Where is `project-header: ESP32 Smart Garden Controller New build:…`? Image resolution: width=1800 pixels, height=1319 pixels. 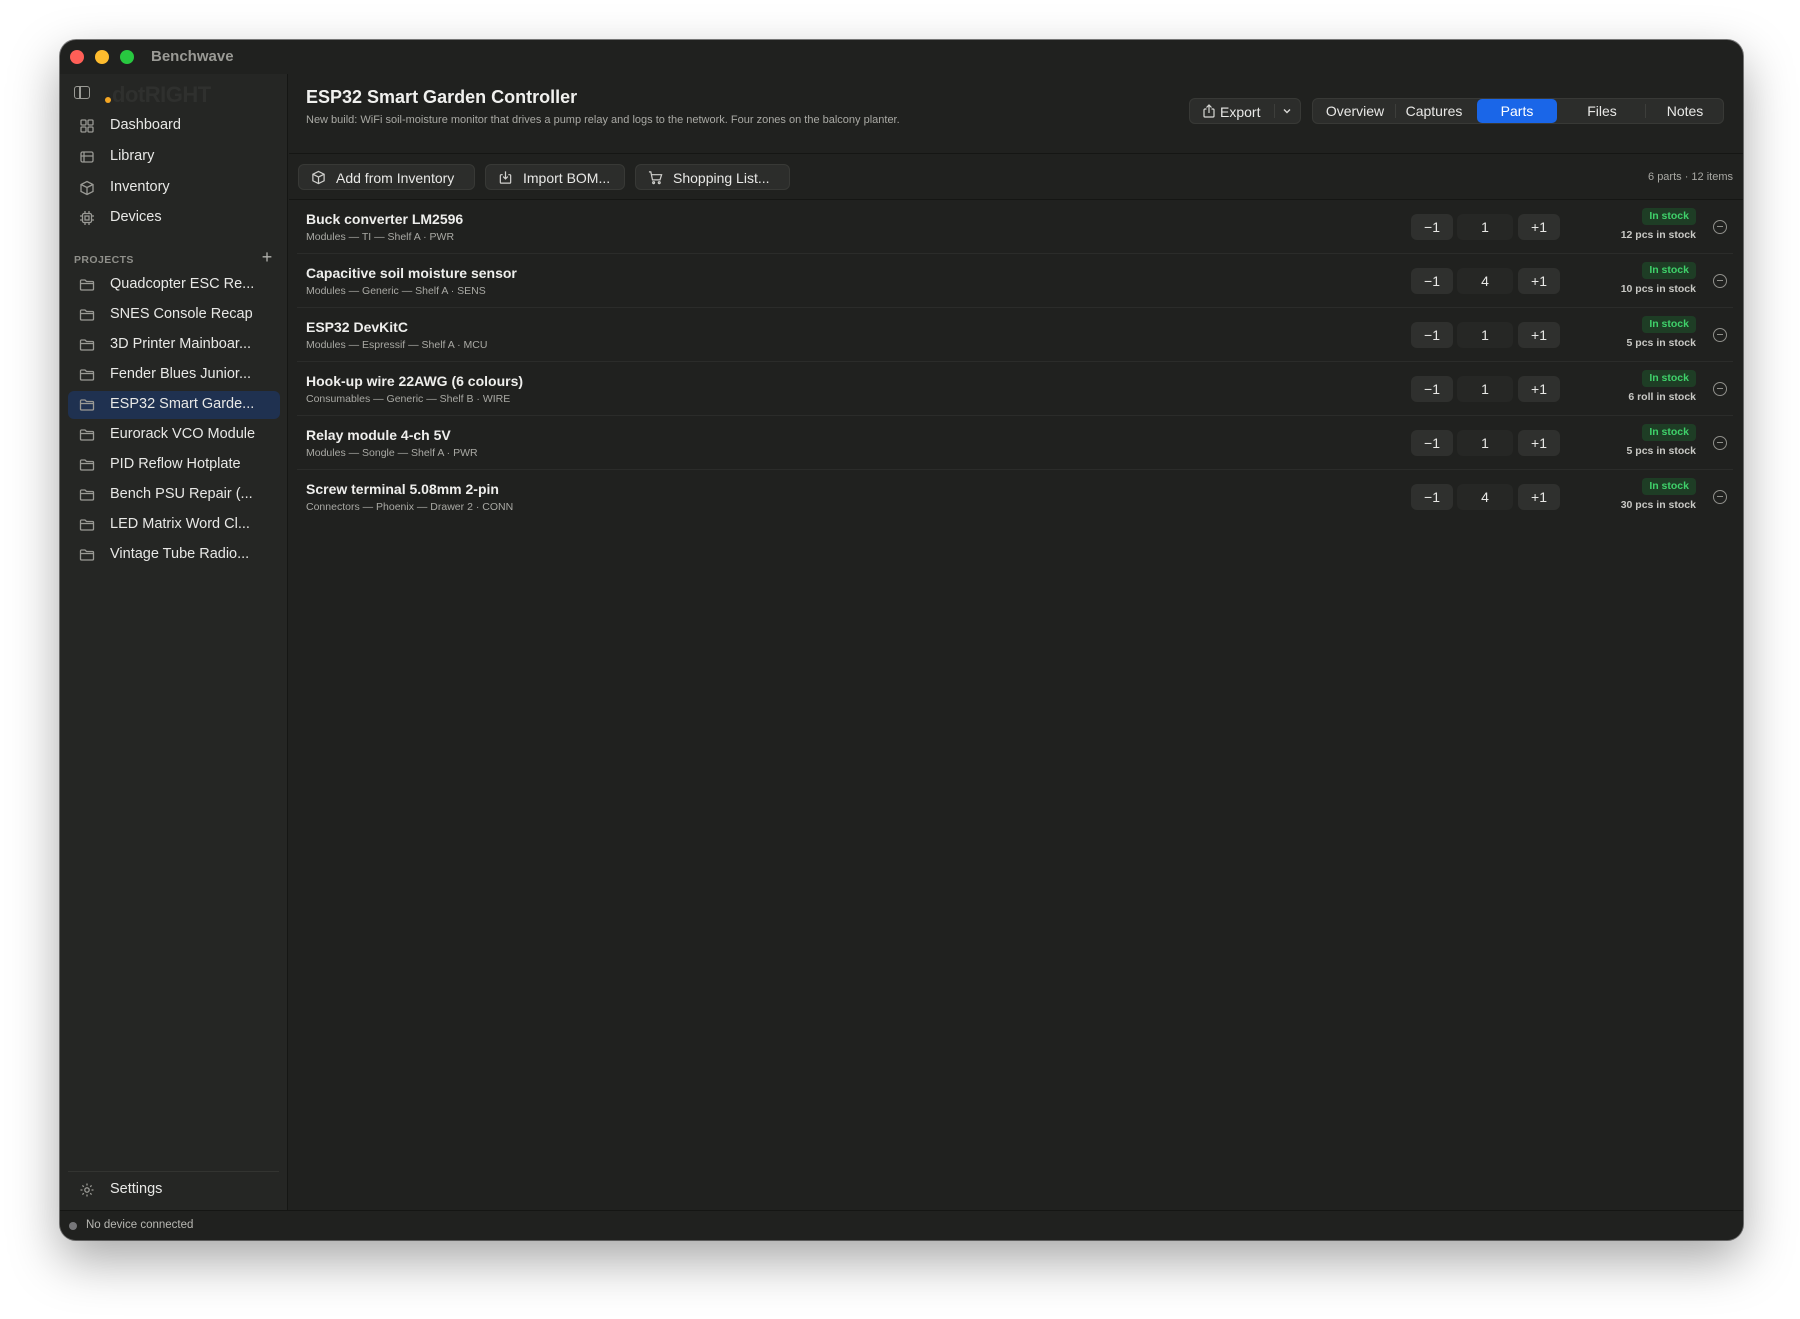 project-header: ESP32 Smart Garden Controller New build:… is located at coordinates (1016, 114).